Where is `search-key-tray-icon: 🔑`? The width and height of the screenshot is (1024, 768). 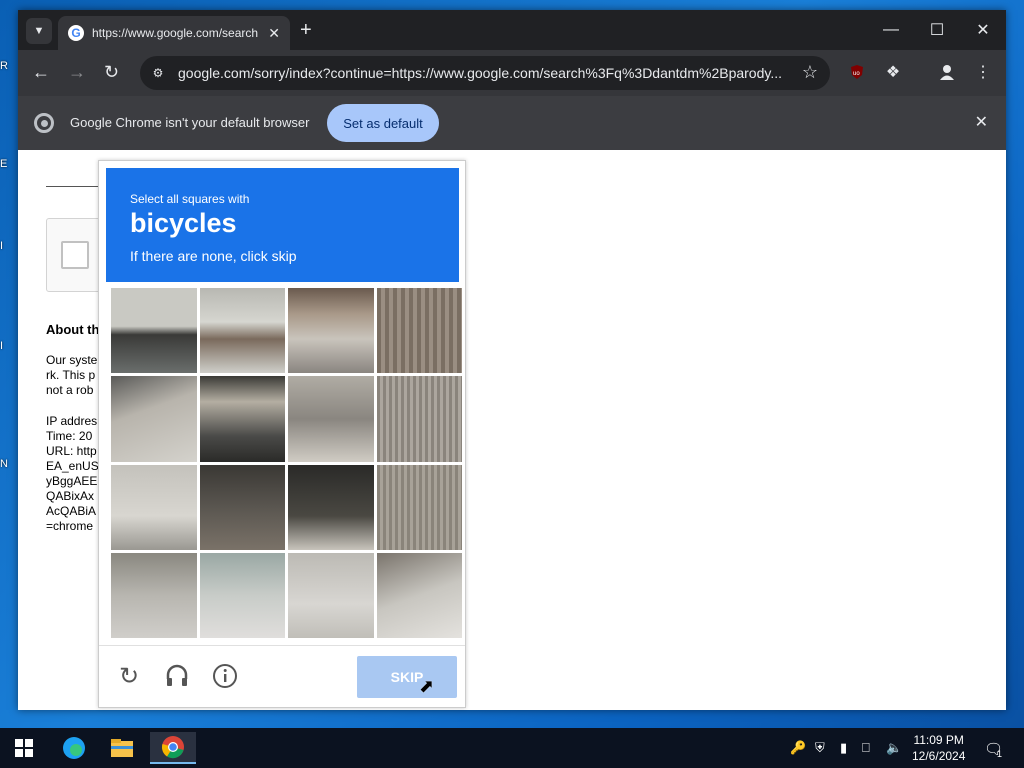 search-key-tray-icon: 🔑 is located at coordinates (798, 748).